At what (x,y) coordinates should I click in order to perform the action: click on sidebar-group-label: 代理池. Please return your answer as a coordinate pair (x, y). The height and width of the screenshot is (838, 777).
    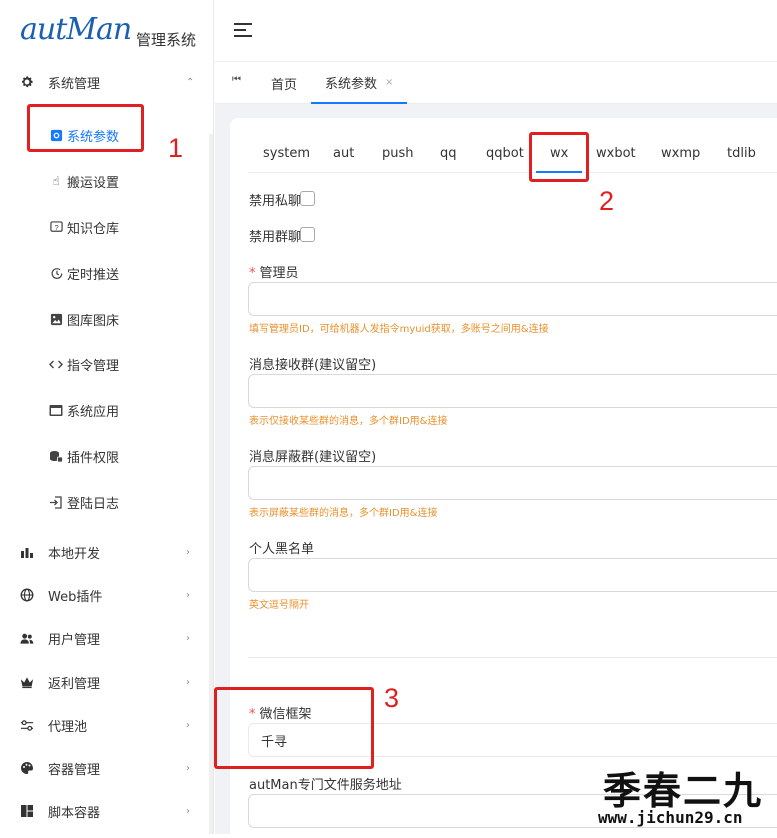
    Looking at the image, I should click on (68, 727).